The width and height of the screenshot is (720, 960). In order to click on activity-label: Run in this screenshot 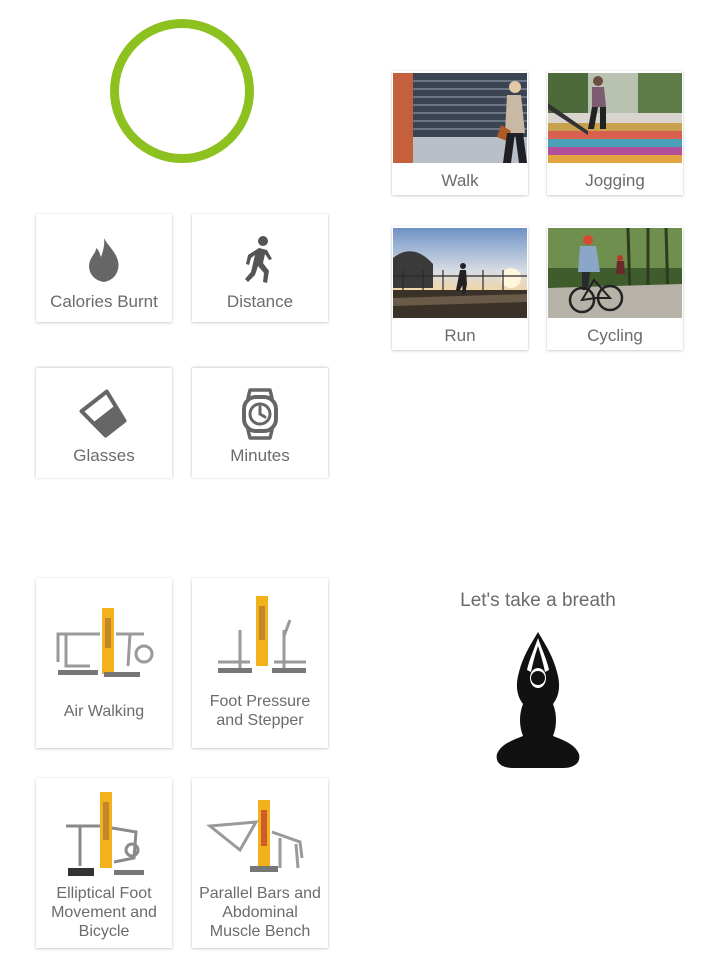, I will do `click(460, 335)`.